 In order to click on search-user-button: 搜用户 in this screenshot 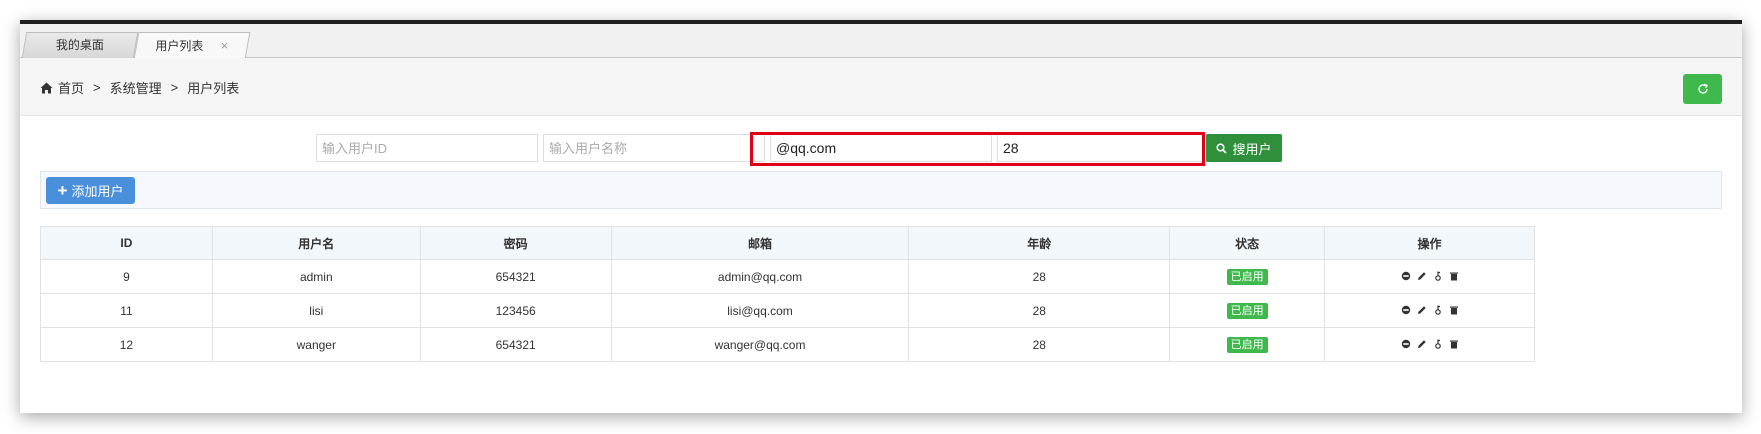, I will do `click(1244, 148)`.